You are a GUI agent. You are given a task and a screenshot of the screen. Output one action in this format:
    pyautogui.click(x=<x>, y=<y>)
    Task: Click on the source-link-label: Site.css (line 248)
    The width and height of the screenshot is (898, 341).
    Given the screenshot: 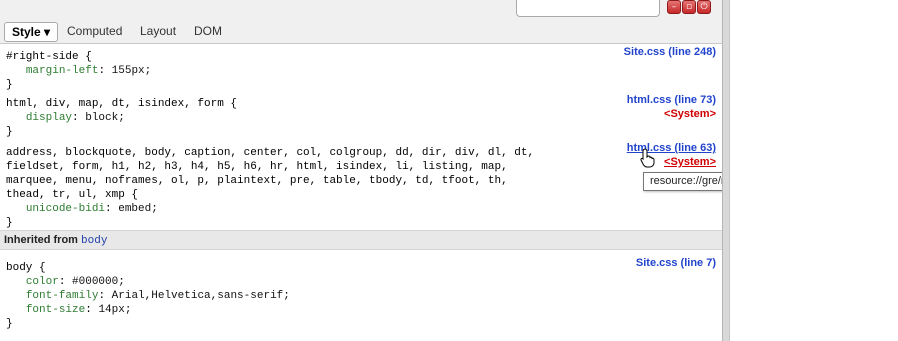 What is the action you would take?
    pyautogui.click(x=669, y=52)
    